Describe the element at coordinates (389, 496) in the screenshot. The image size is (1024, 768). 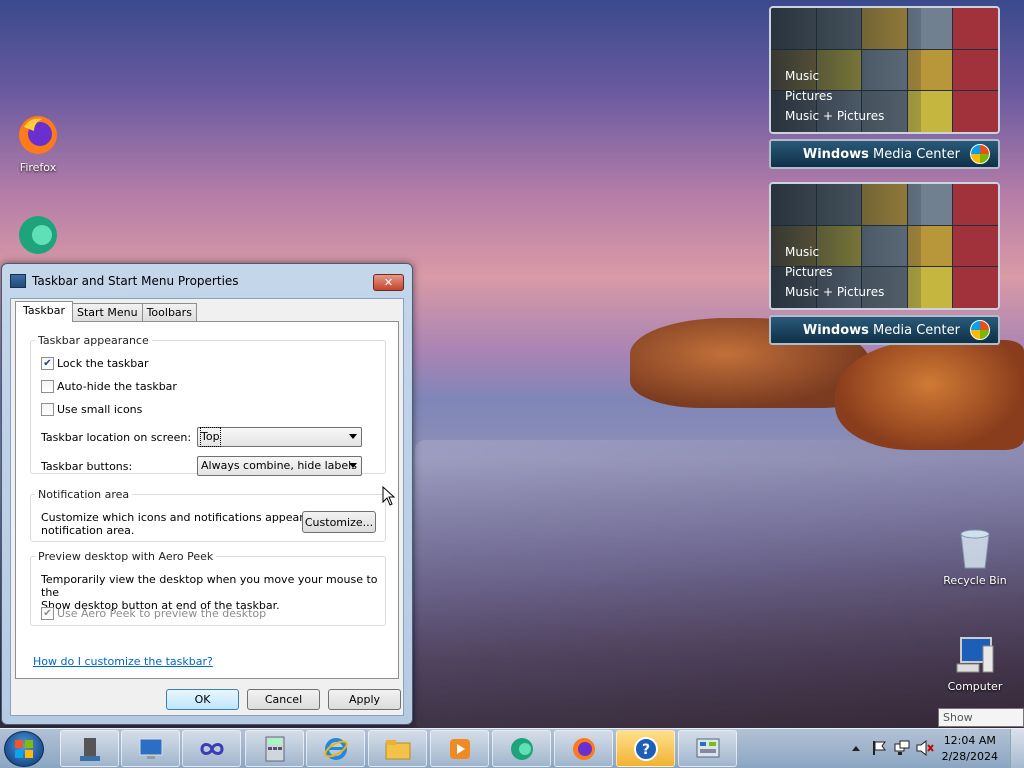
I see `mouse-cursor-icon` at that location.